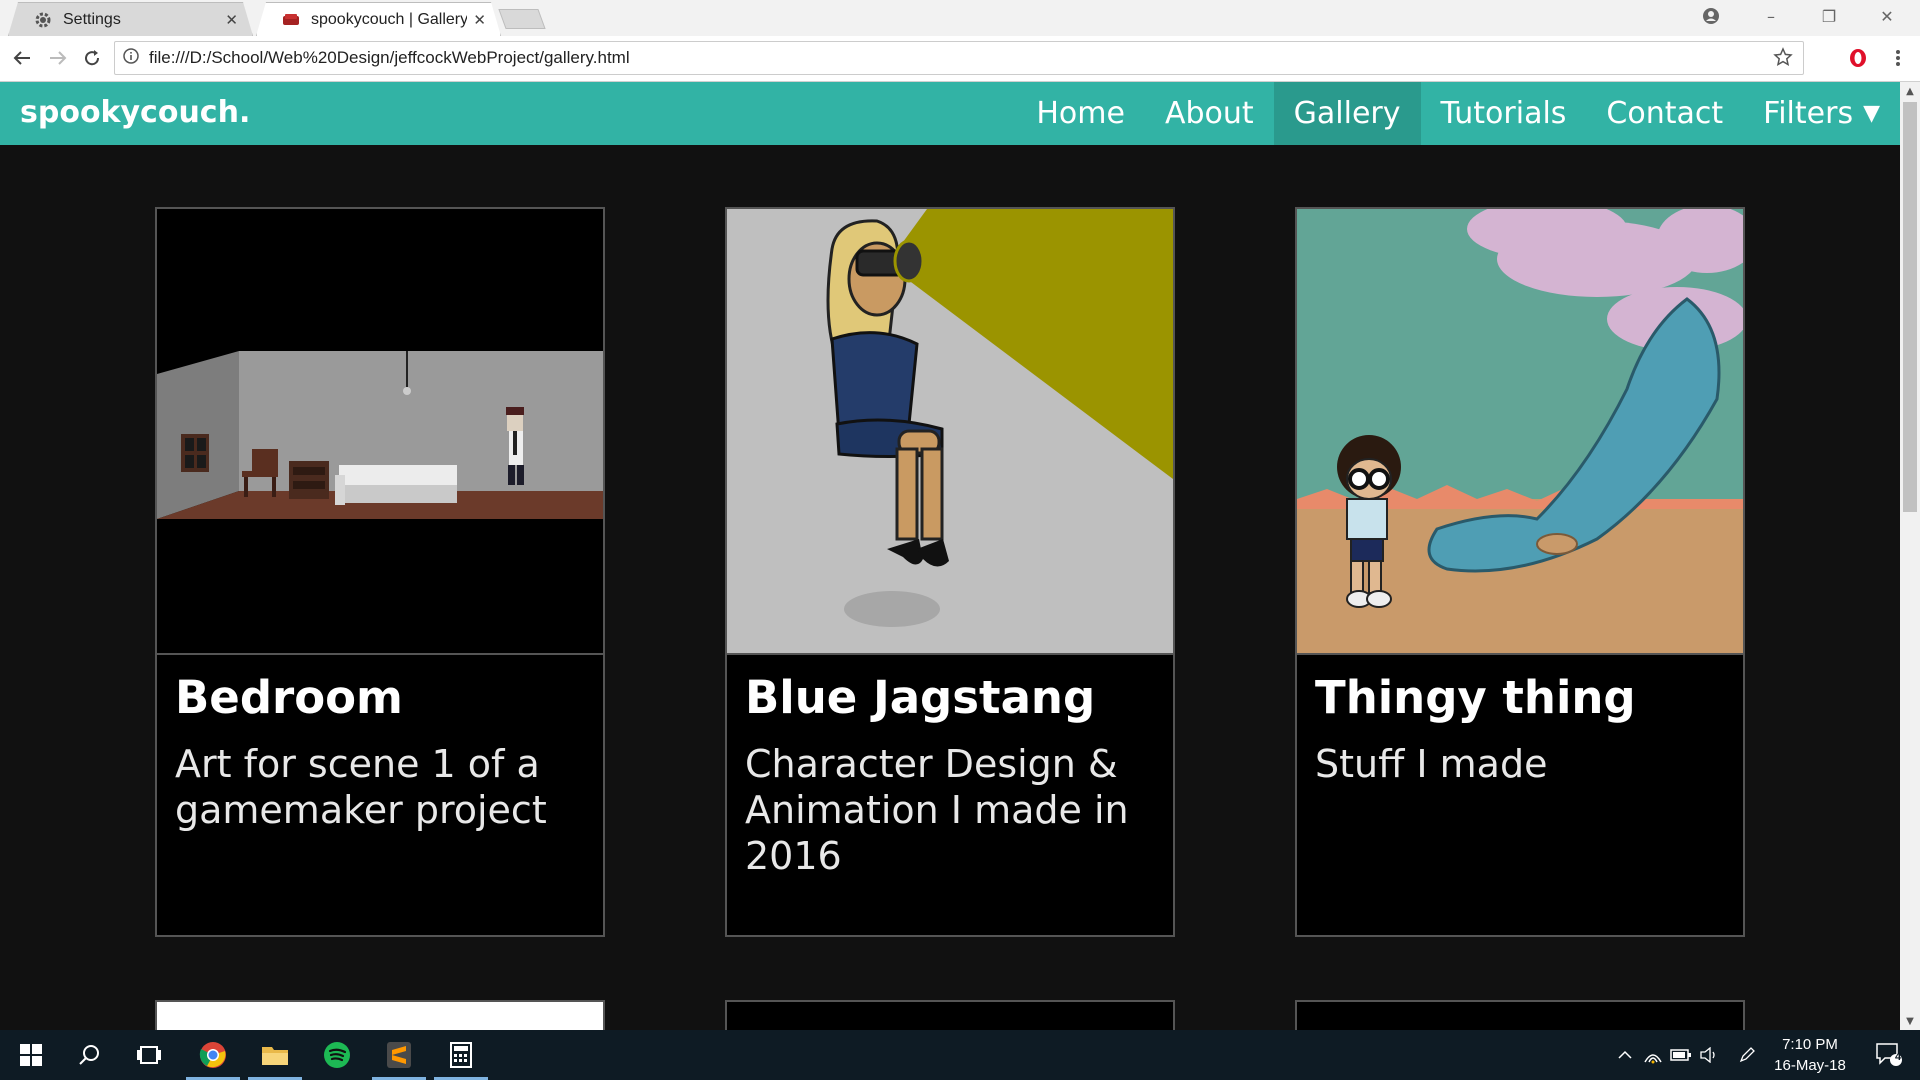 The image size is (1920, 1080). I want to click on tab-label: Settings, so click(92, 19).